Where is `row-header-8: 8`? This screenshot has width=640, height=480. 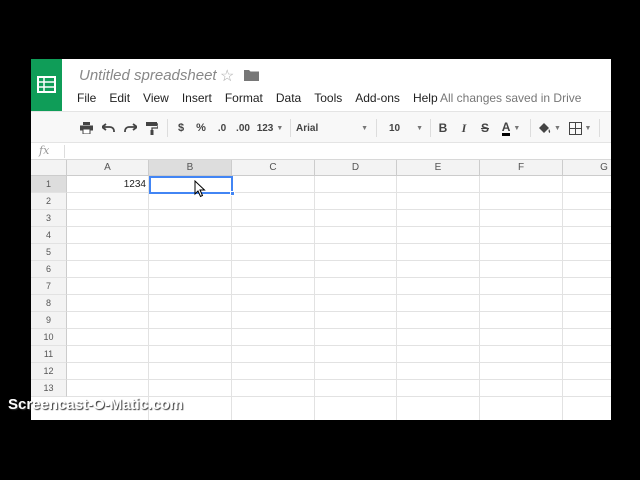
row-header-8: 8 is located at coordinates (49, 303).